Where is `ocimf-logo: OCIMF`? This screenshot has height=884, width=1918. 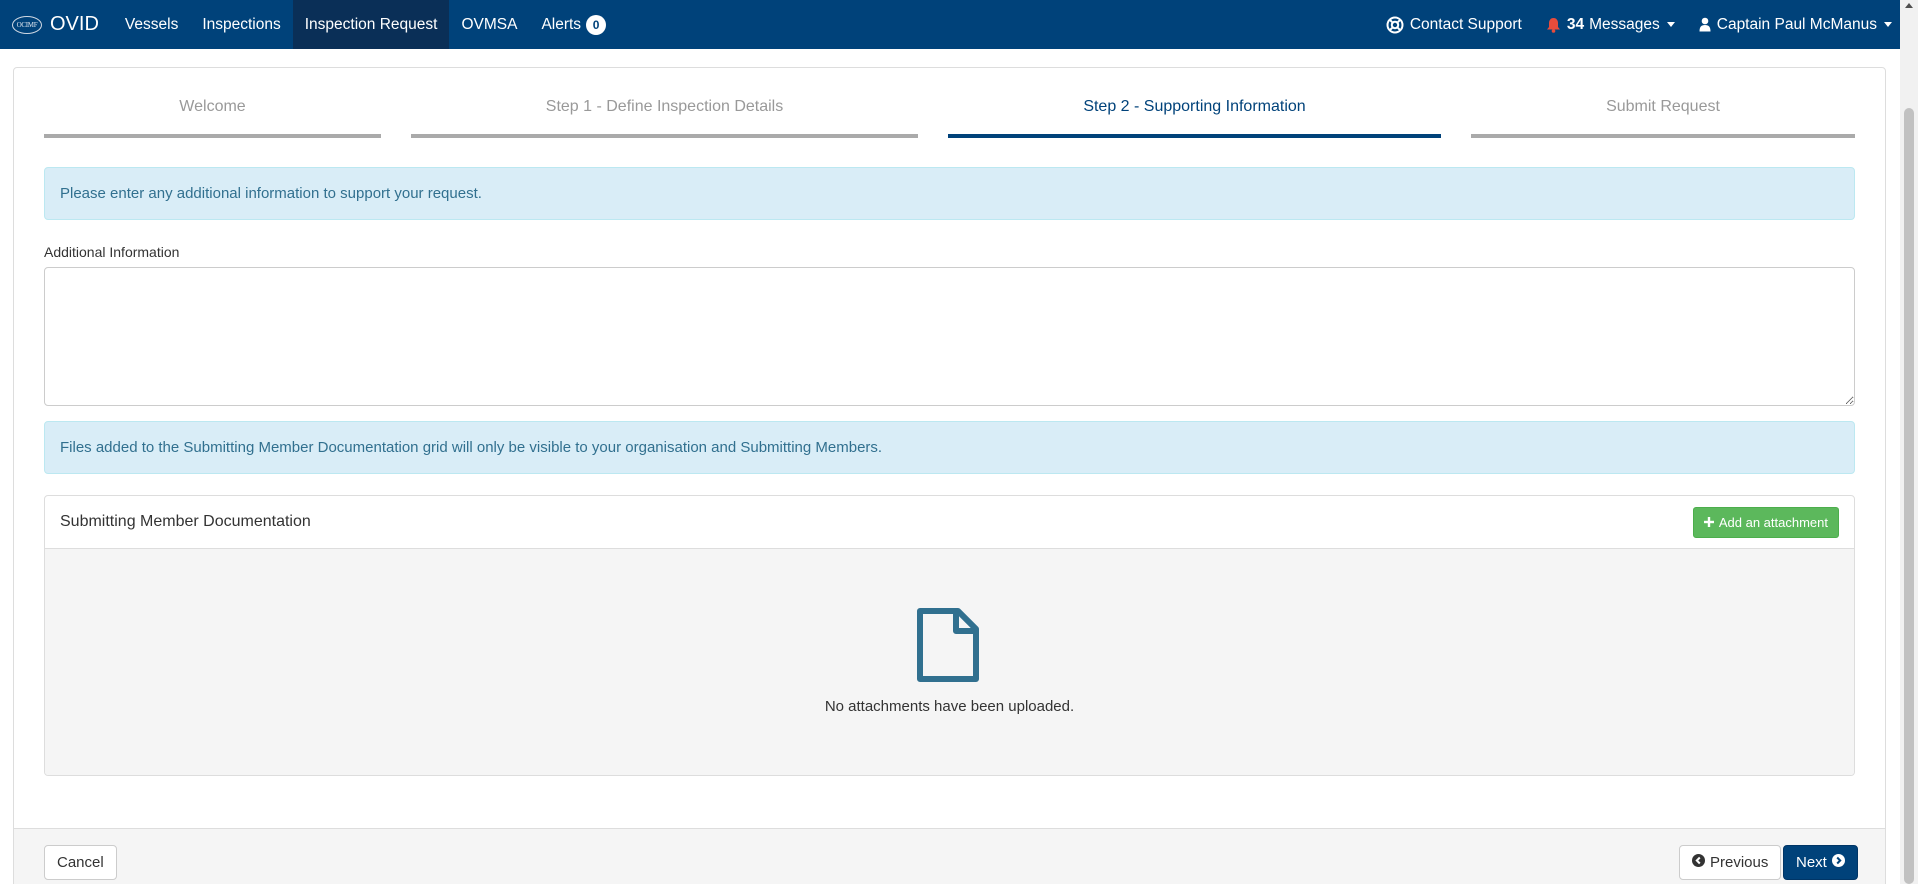
ocimf-logo: OCIMF is located at coordinates (27, 24).